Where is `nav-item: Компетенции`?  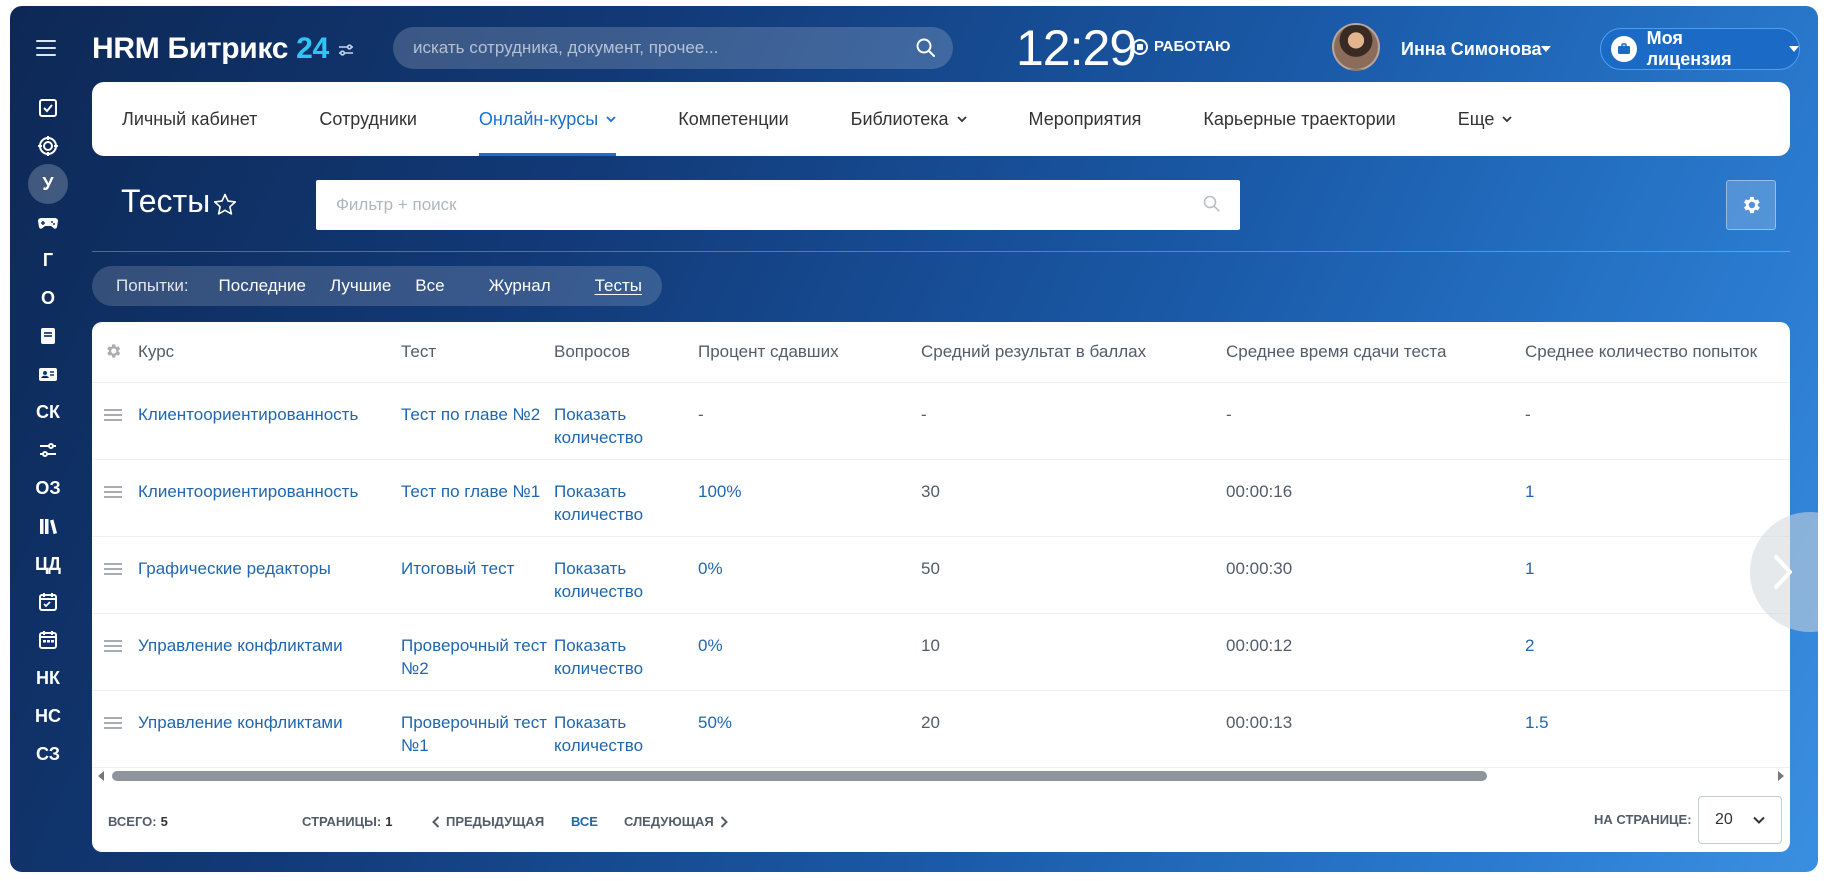 nav-item: Компетенции is located at coordinates (733, 119).